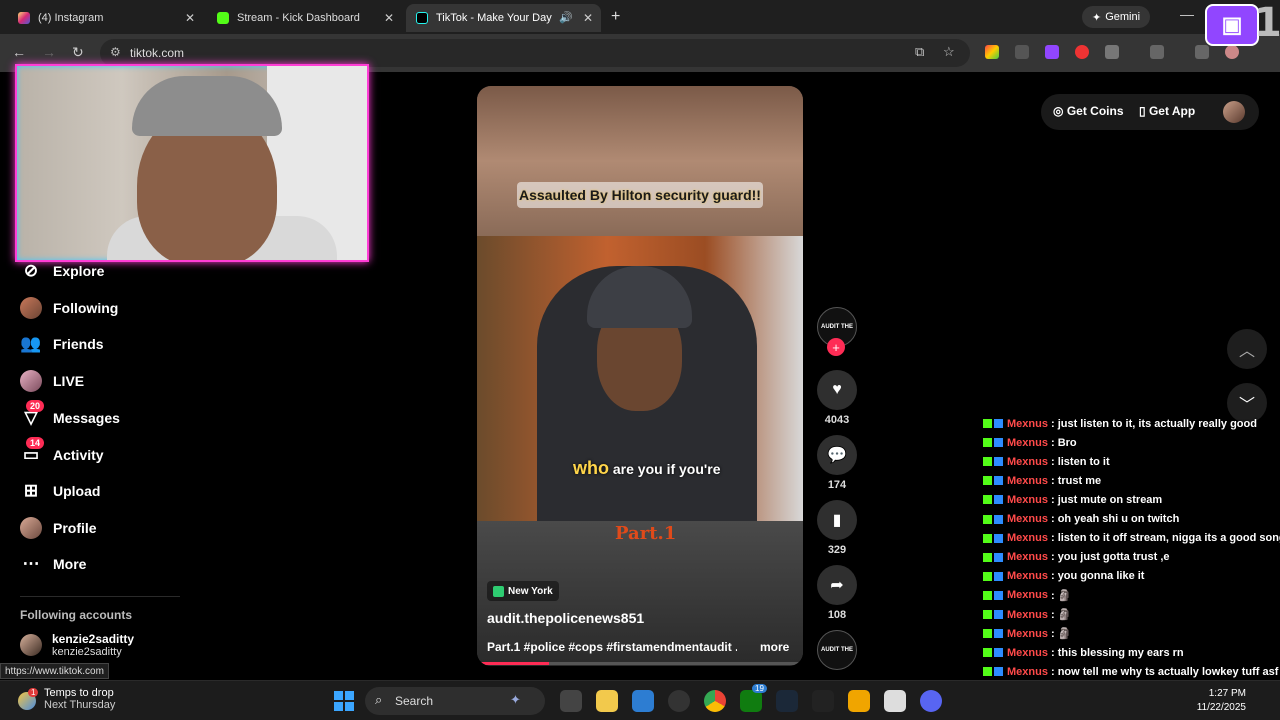 This screenshot has width=1280, height=720. I want to click on sidebar-item-upload: ⊞ Upload, so click(60, 491).